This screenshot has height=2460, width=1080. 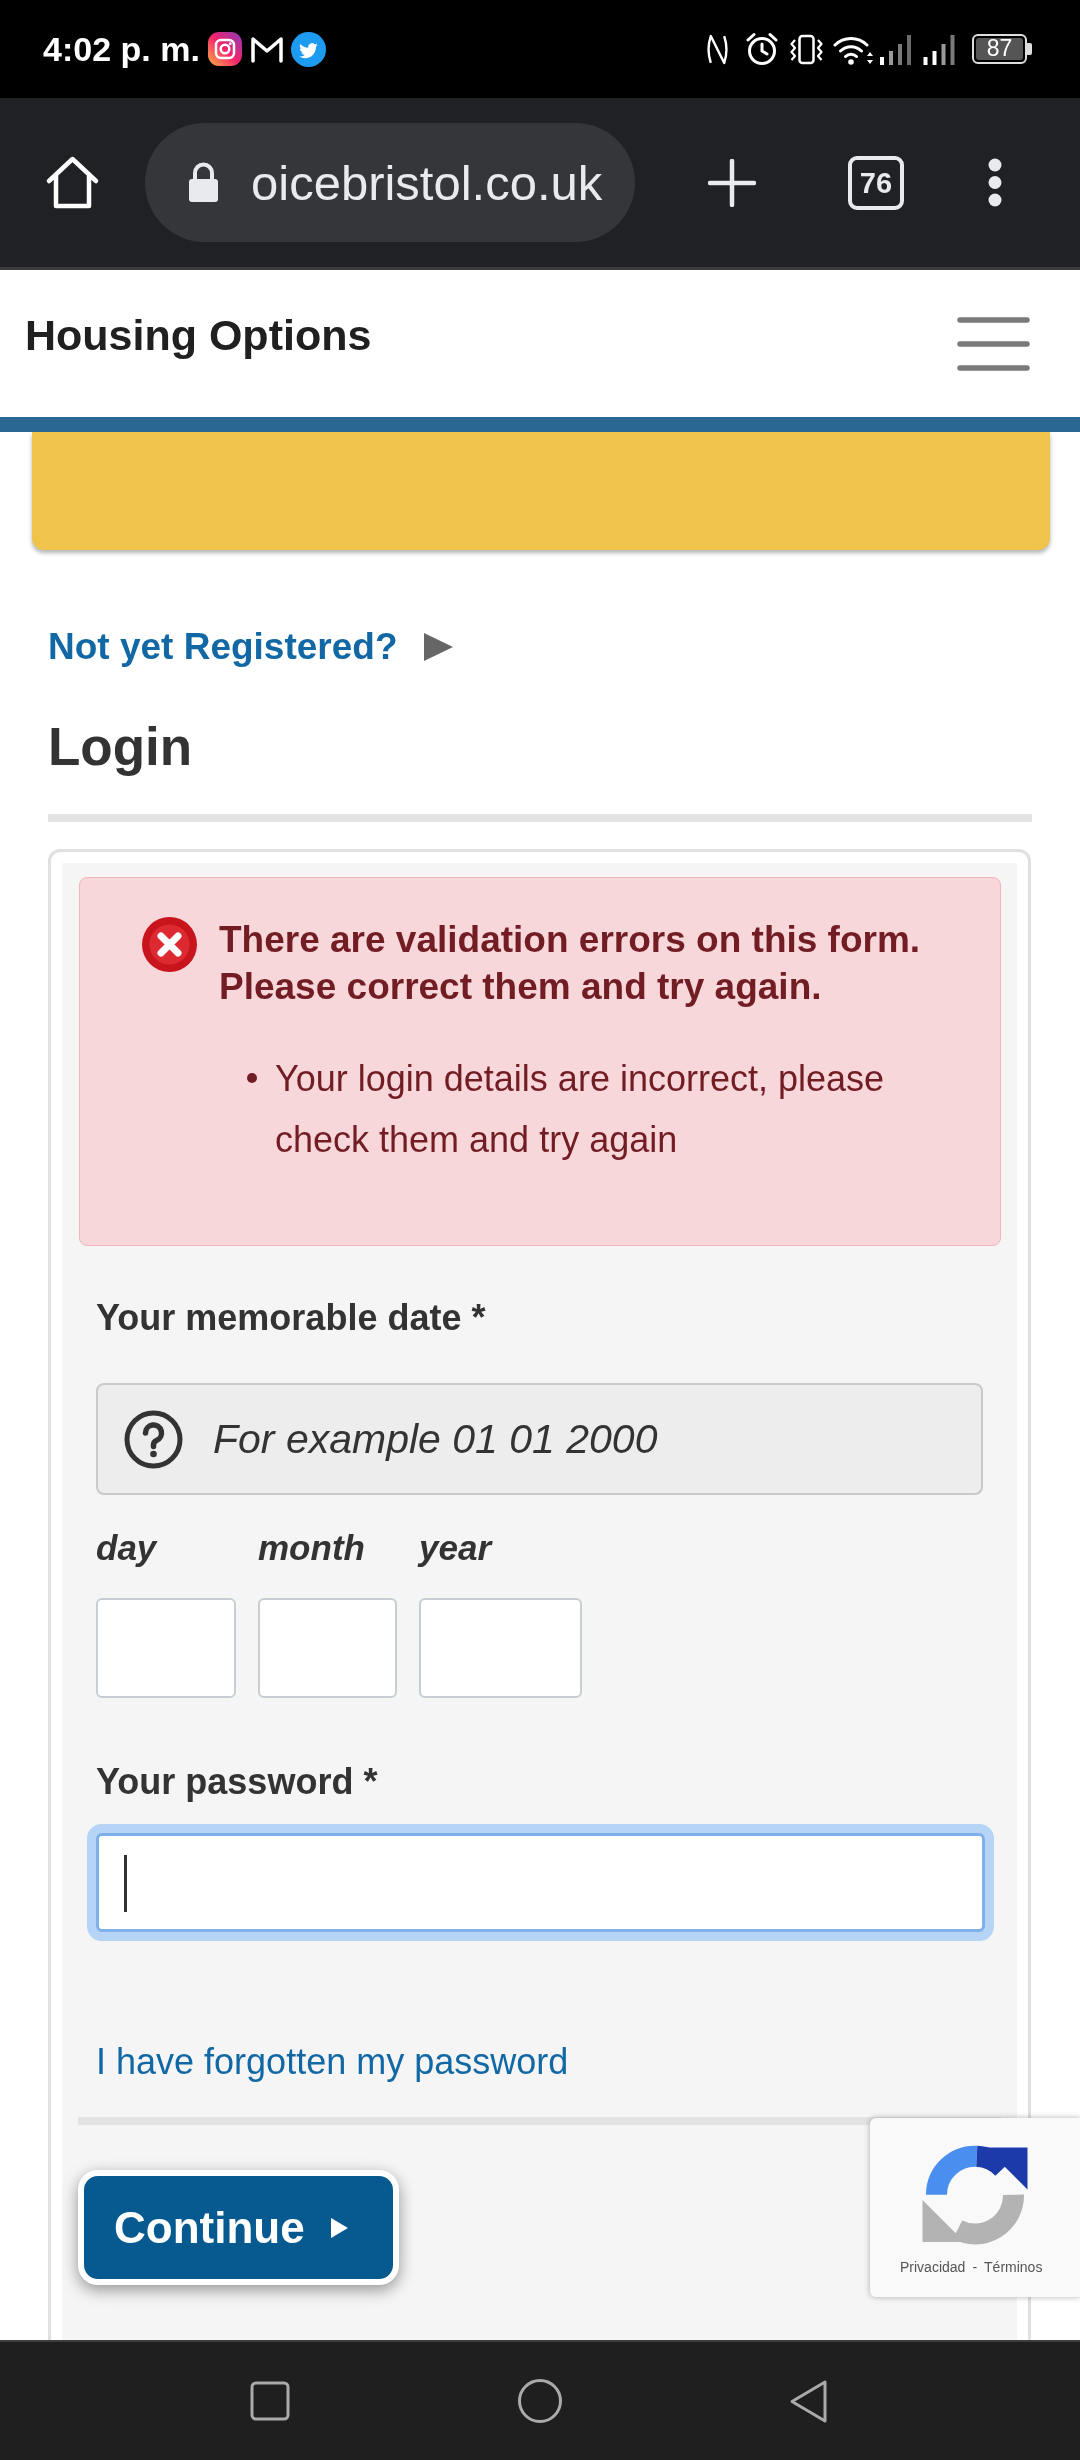 What do you see at coordinates (120, 747) in the screenshot?
I see `page-heading: Login` at bounding box center [120, 747].